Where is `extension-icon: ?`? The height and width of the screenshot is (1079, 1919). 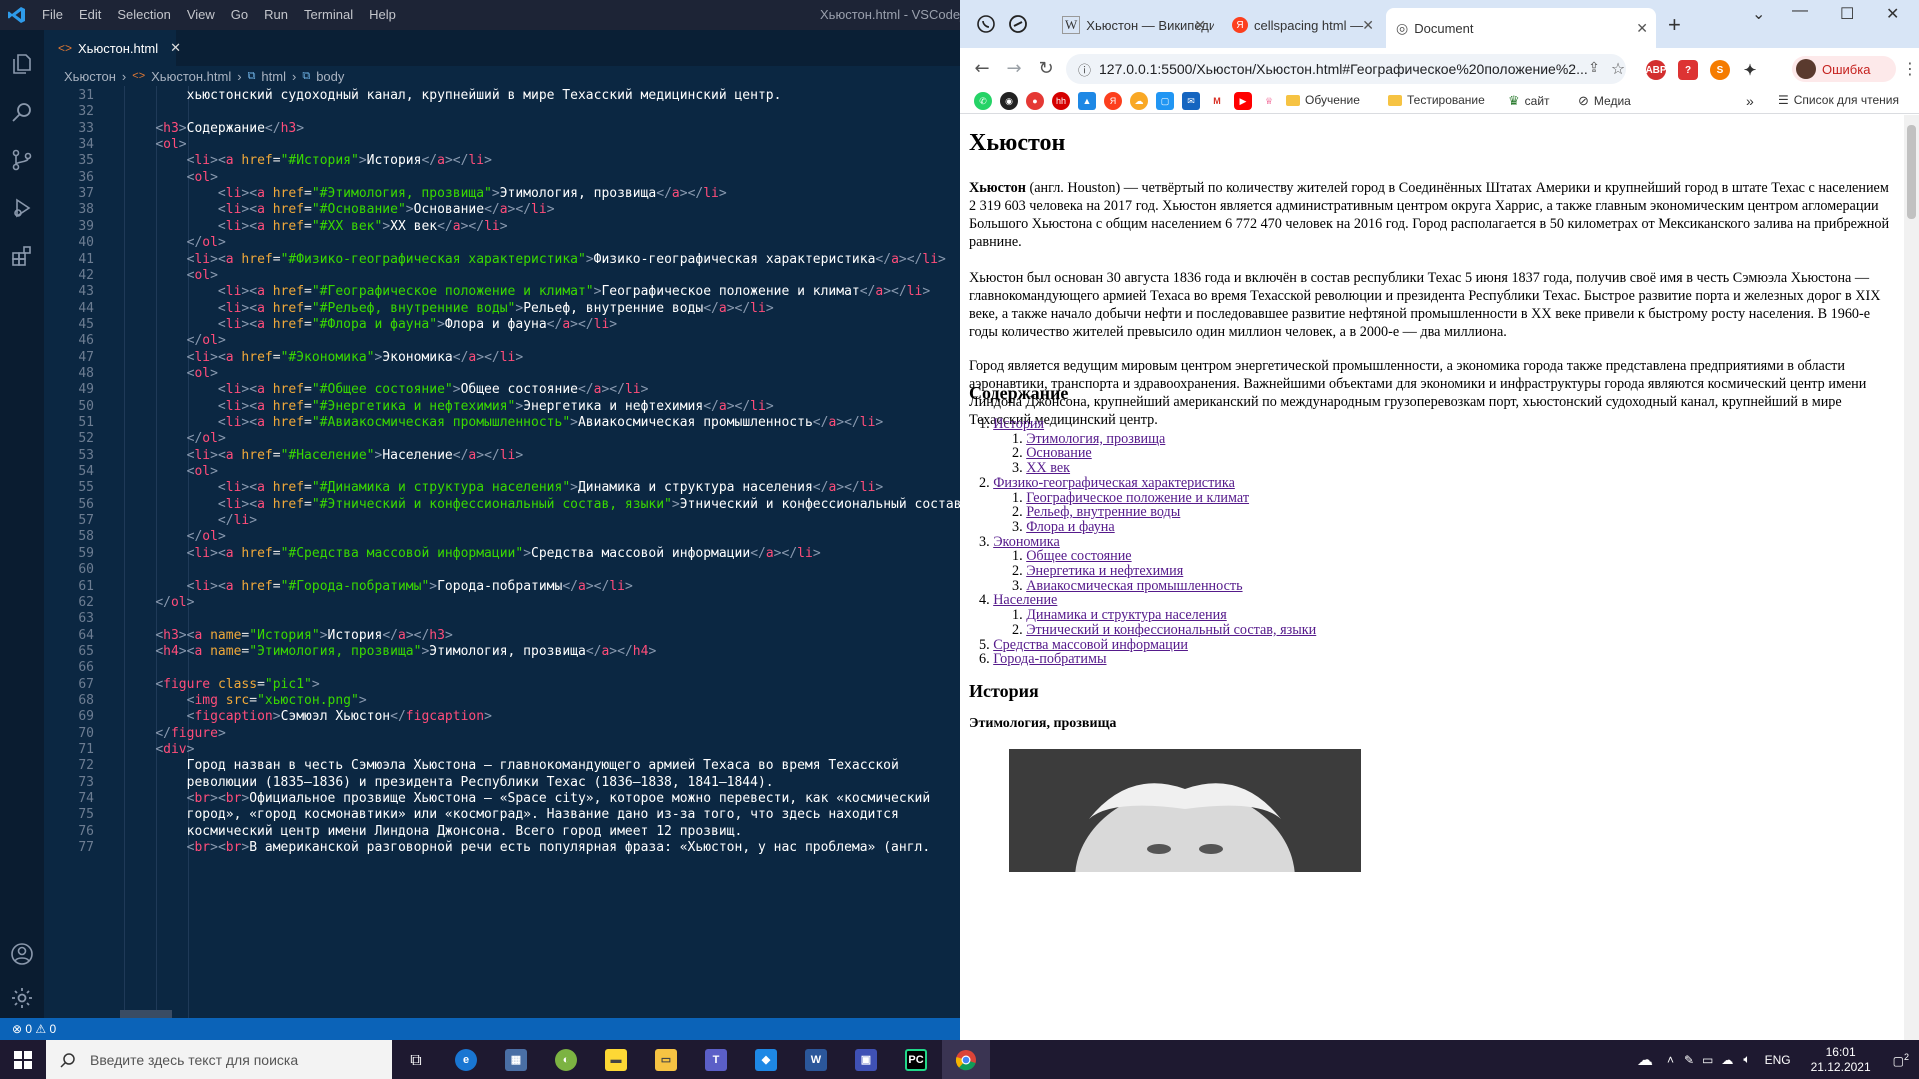
extension-icon: ? is located at coordinates (1688, 70).